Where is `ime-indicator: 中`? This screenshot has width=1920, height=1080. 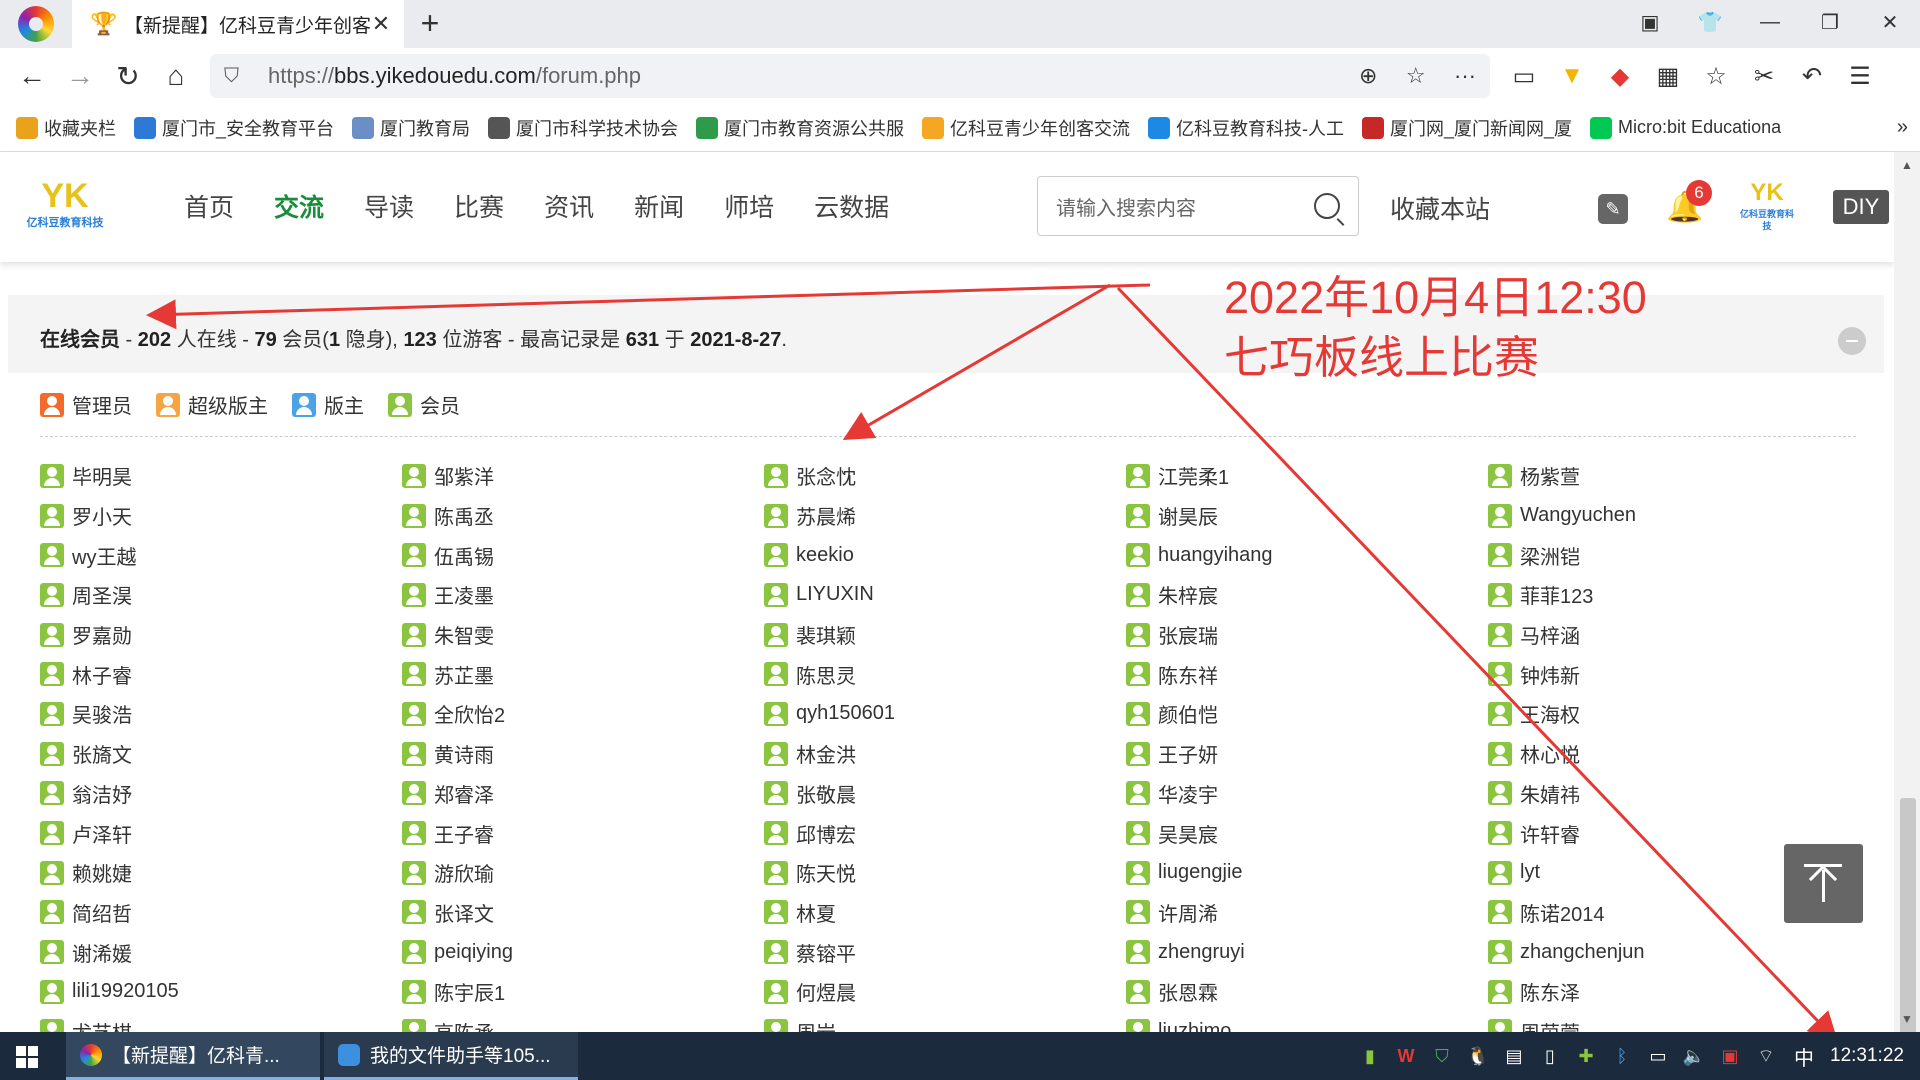 ime-indicator: 中 is located at coordinates (1804, 1056).